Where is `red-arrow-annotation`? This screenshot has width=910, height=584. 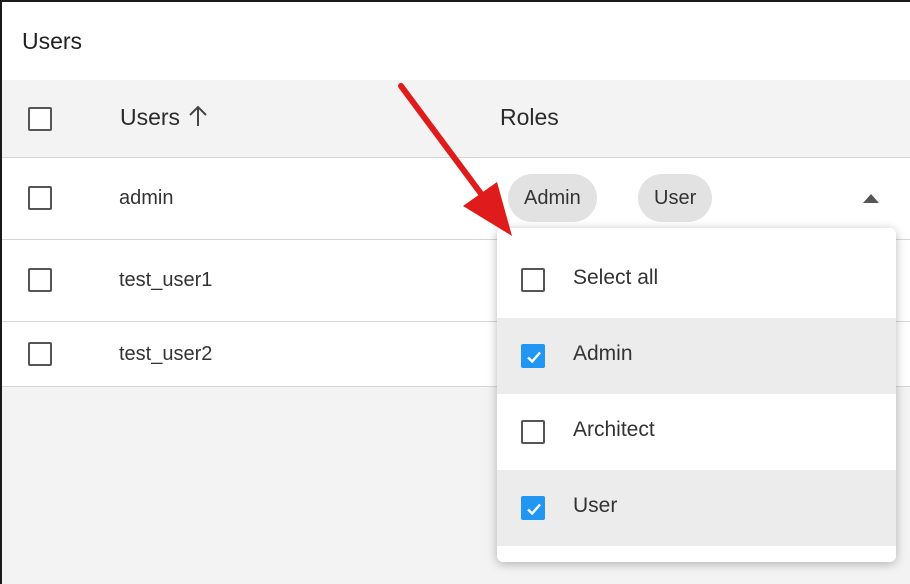
red-arrow-annotation is located at coordinates (455, 159).